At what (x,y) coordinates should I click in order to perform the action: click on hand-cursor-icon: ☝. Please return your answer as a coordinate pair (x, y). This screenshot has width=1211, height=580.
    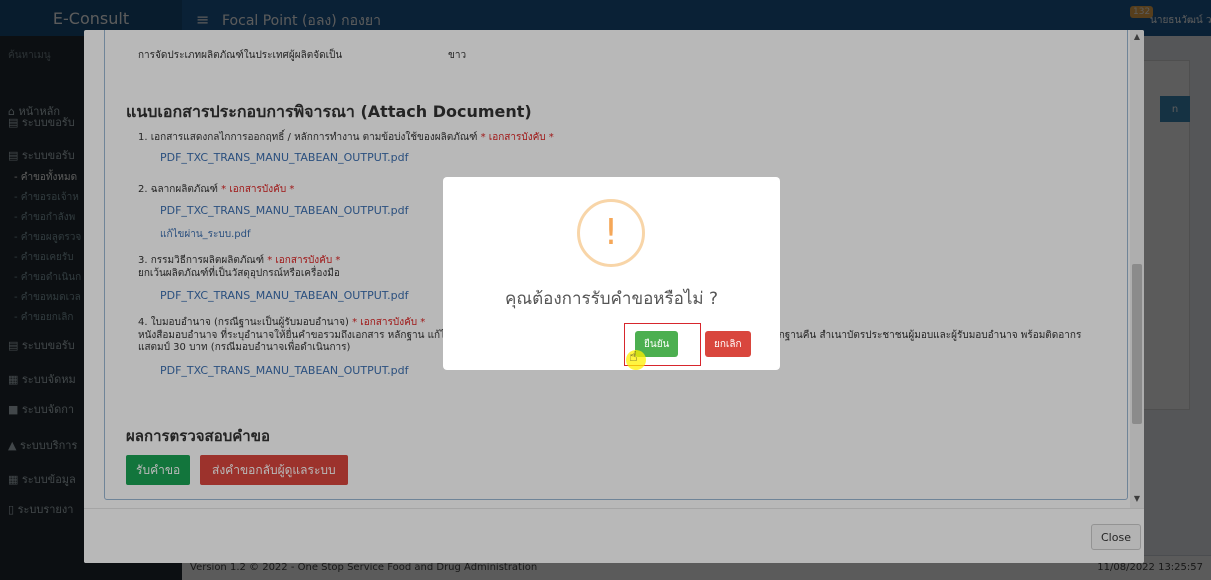
    Looking at the image, I should click on (633, 357).